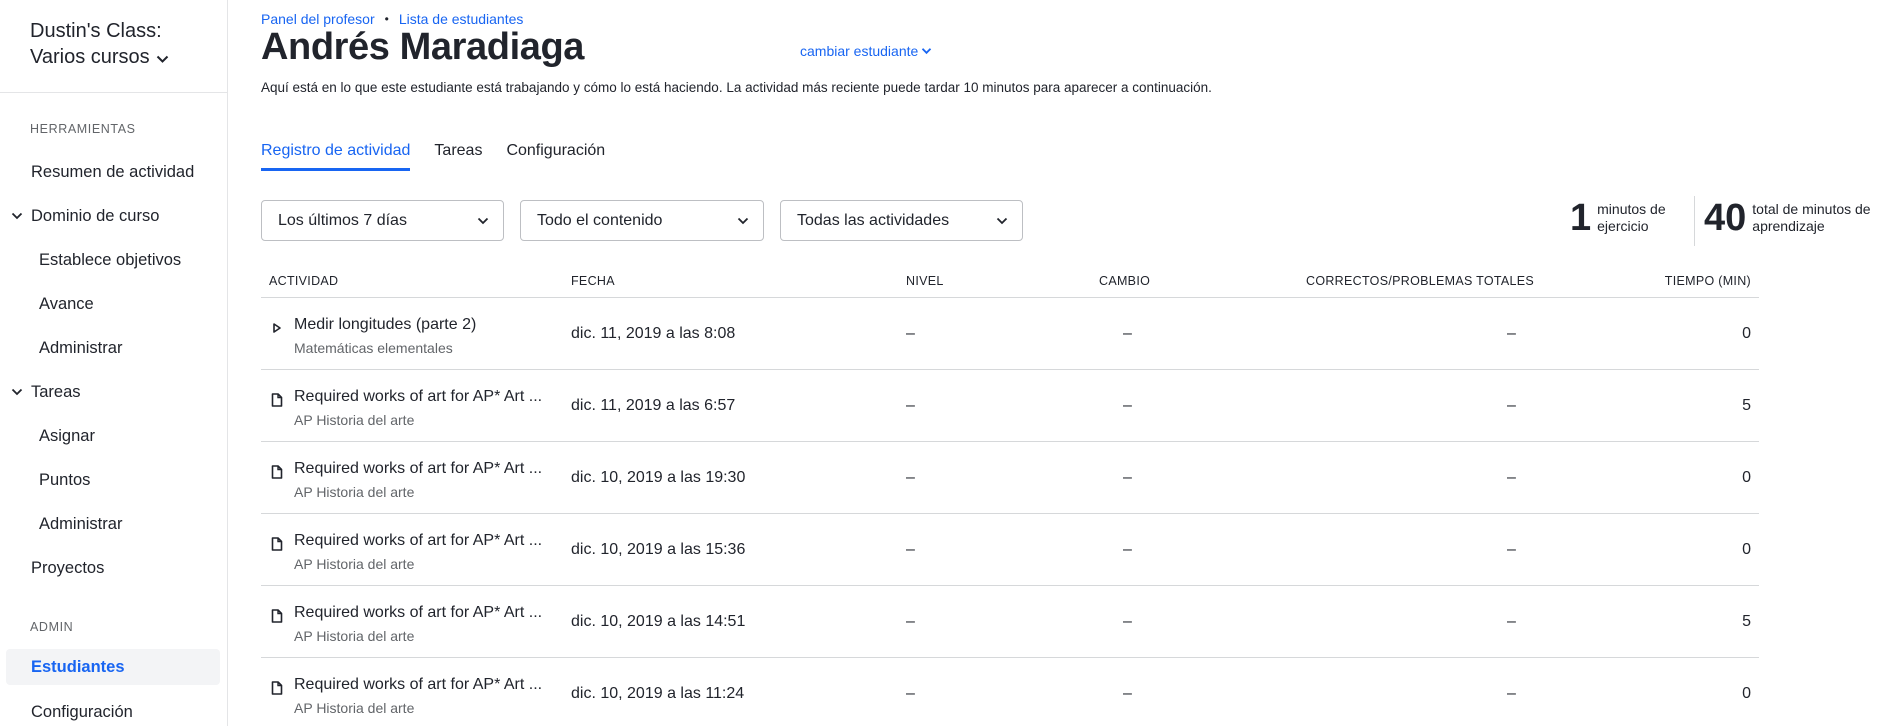 This screenshot has height=726, width=1888. Describe the element at coordinates (114, 304) in the screenshot. I see `sidebar-item-progress: Avance` at that location.